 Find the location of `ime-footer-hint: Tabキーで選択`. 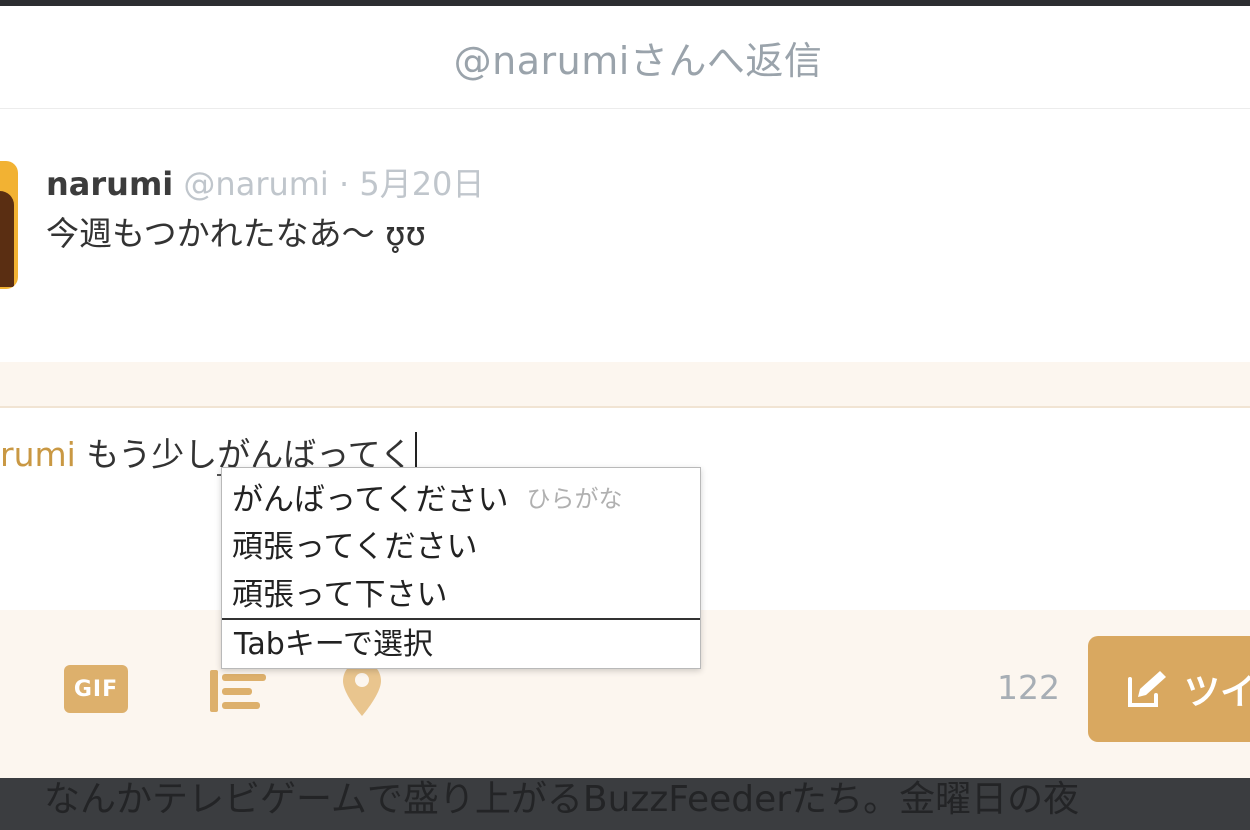

ime-footer-hint: Tabキーで選択 is located at coordinates (333, 644).